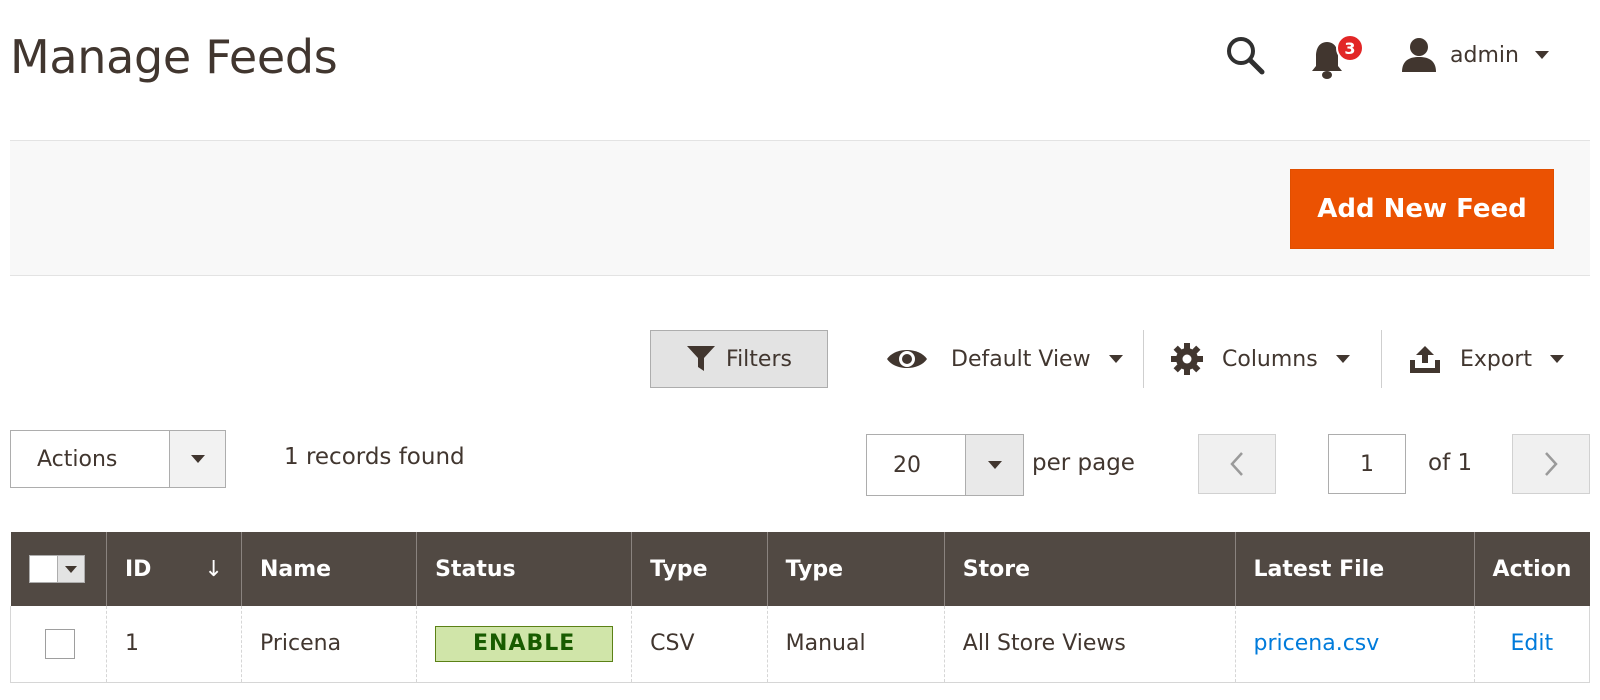 Image resolution: width=1600 pixels, height=700 pixels. I want to click on edit-link: Edit, so click(1531, 643).